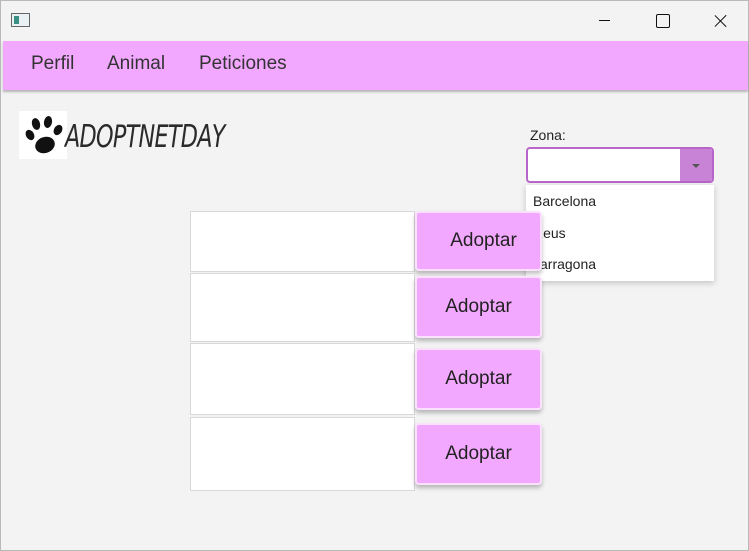 This screenshot has width=749, height=551. I want to click on chevron-down-icon, so click(696, 165).